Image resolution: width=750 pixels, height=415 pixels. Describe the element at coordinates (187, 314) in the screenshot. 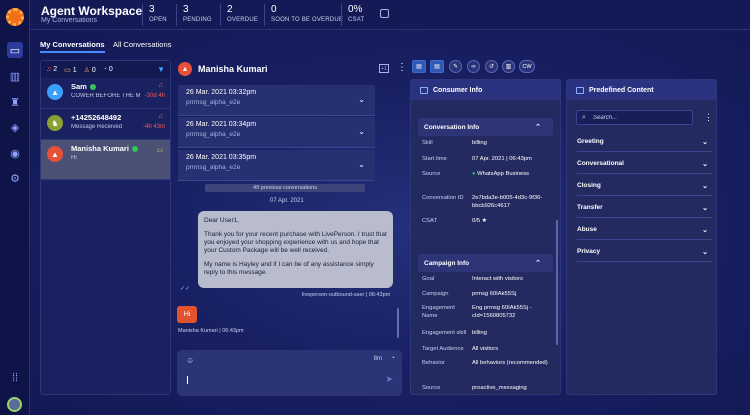

I see `customer-message-bubble: Hi` at that location.